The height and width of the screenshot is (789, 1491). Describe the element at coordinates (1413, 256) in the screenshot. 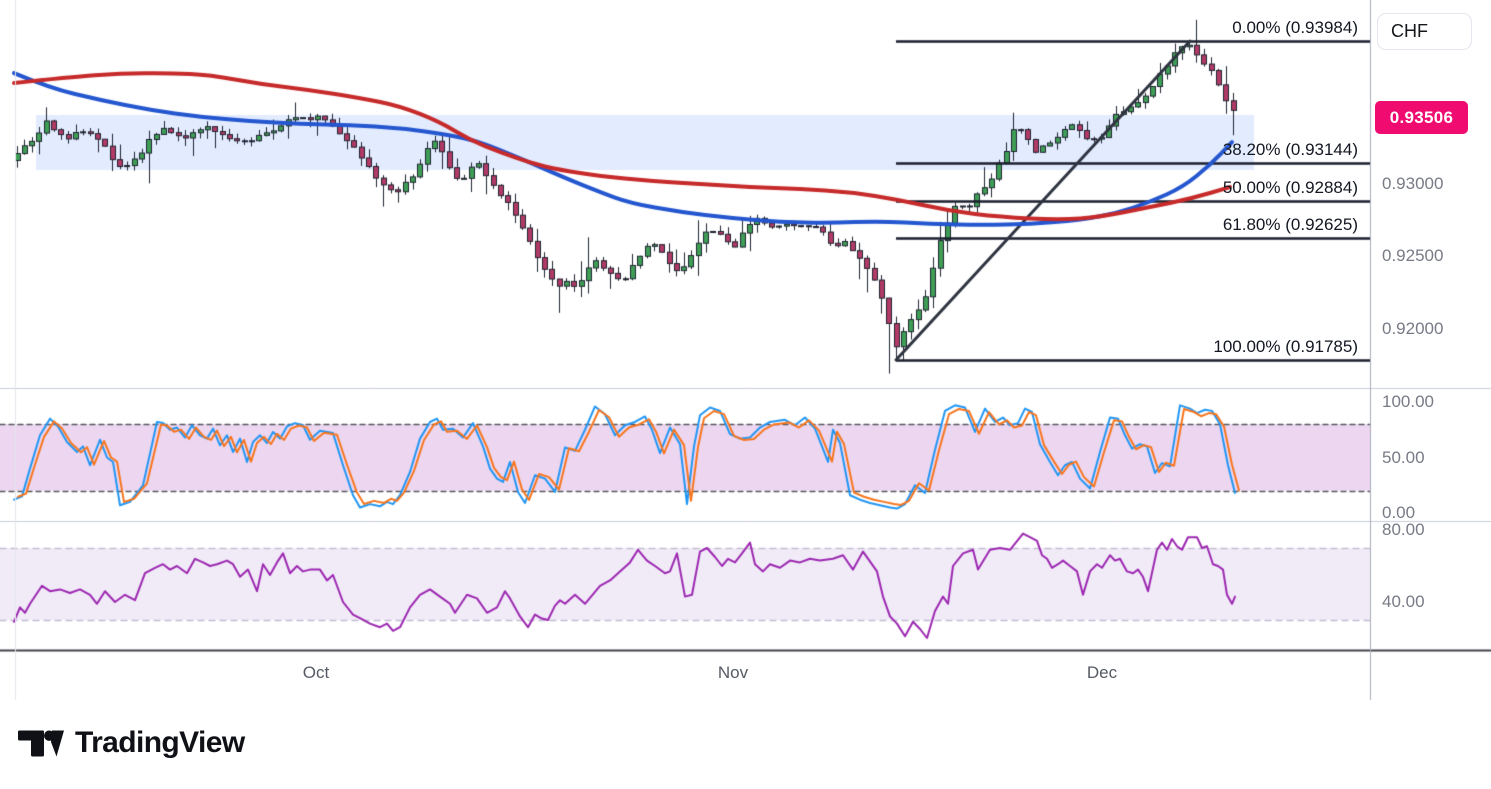

I see `price-tick: 0.92500` at that location.